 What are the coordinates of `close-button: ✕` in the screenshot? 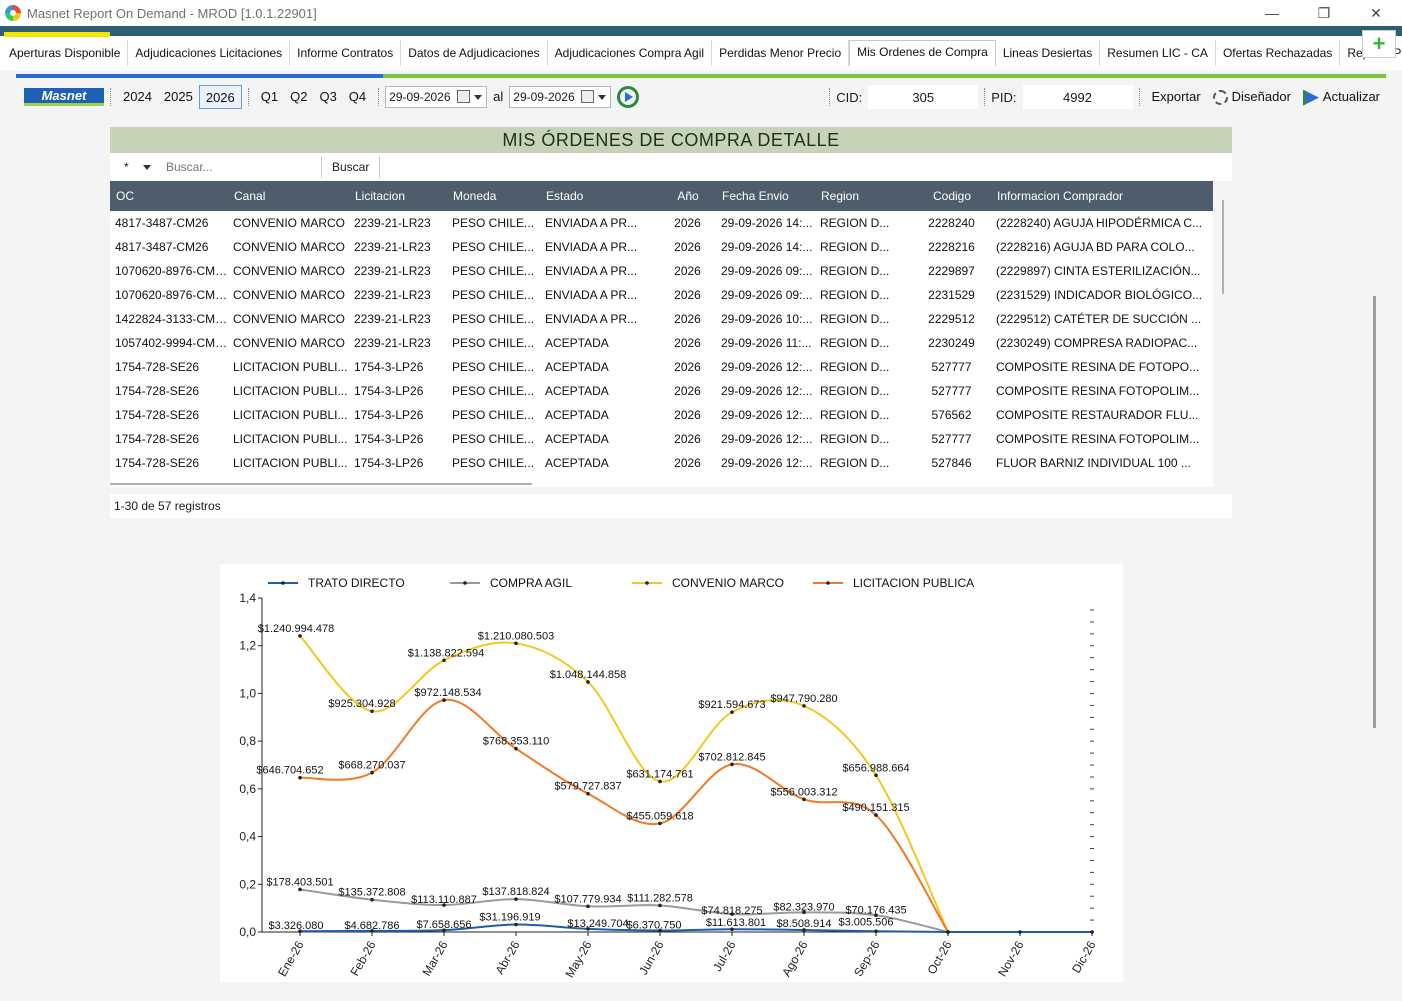 It's located at (1376, 13).